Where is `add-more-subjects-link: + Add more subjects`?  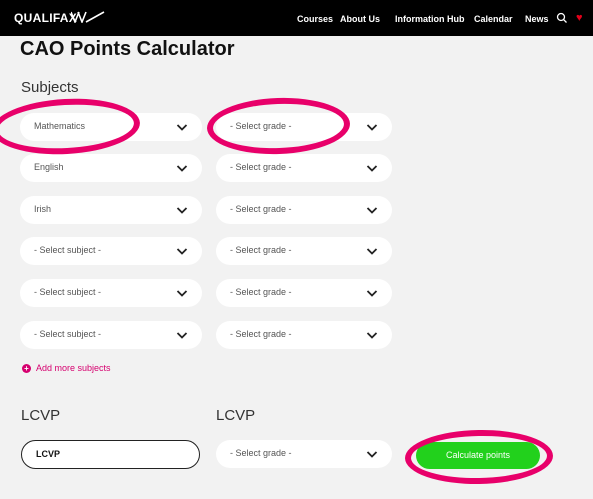 add-more-subjects-link: + Add more subjects is located at coordinates (66, 368).